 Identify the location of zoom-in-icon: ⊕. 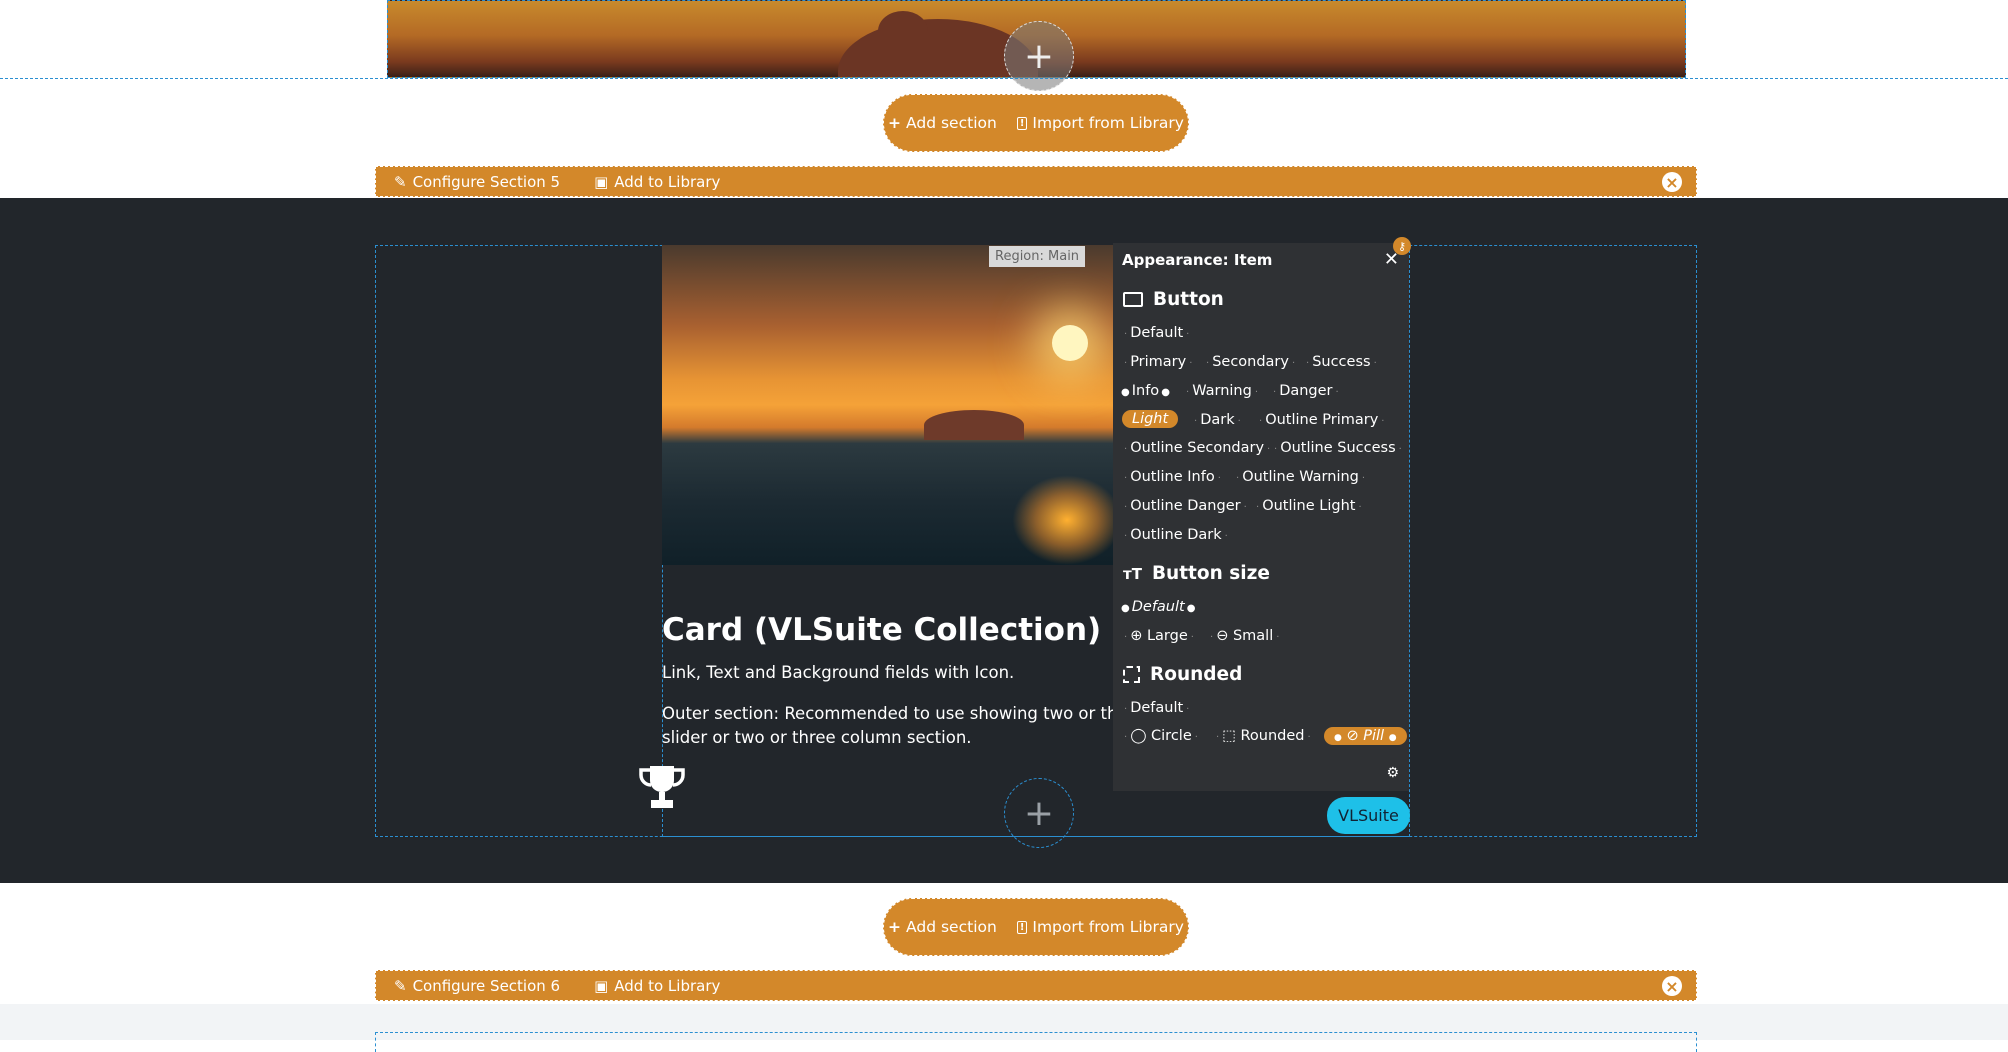
(1136, 636).